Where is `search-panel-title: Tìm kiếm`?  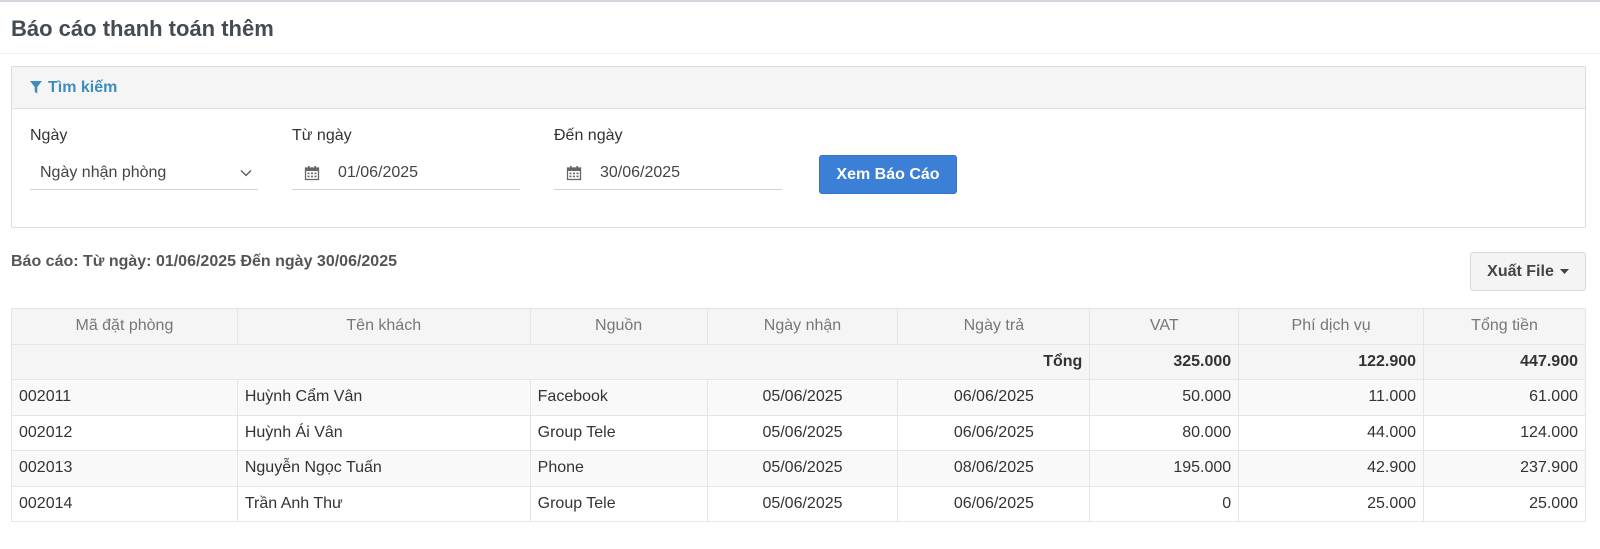
search-panel-title: Tìm kiếm is located at coordinates (83, 87).